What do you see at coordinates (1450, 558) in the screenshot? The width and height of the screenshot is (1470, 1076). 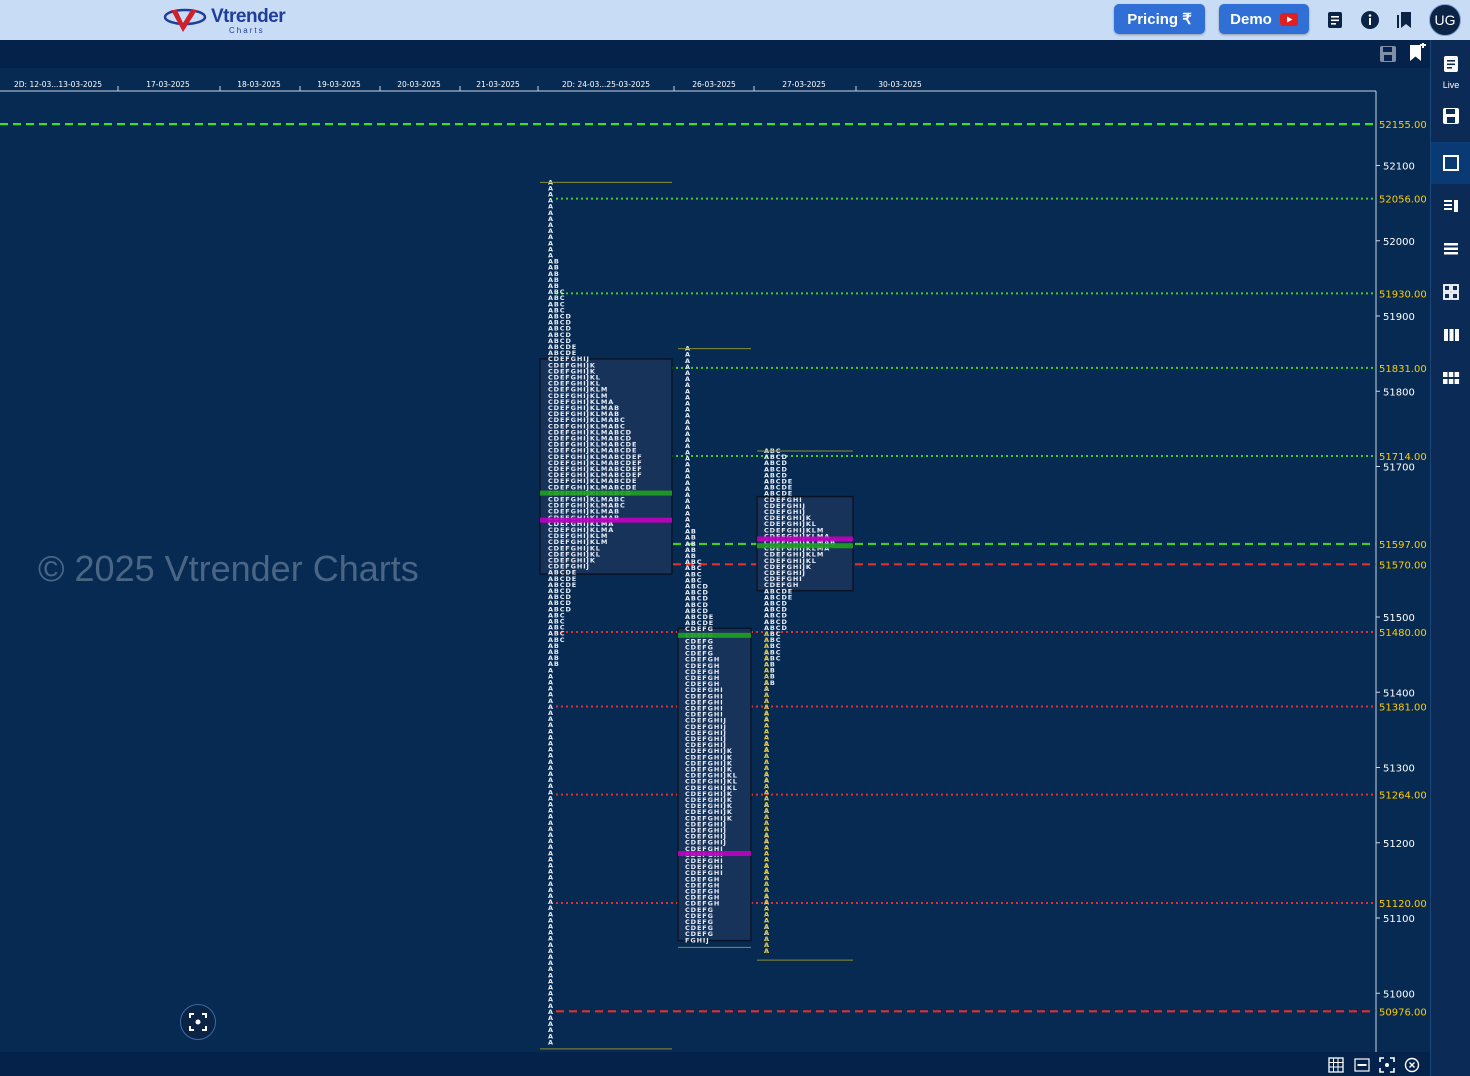 I see `right-sidebar: Live` at bounding box center [1450, 558].